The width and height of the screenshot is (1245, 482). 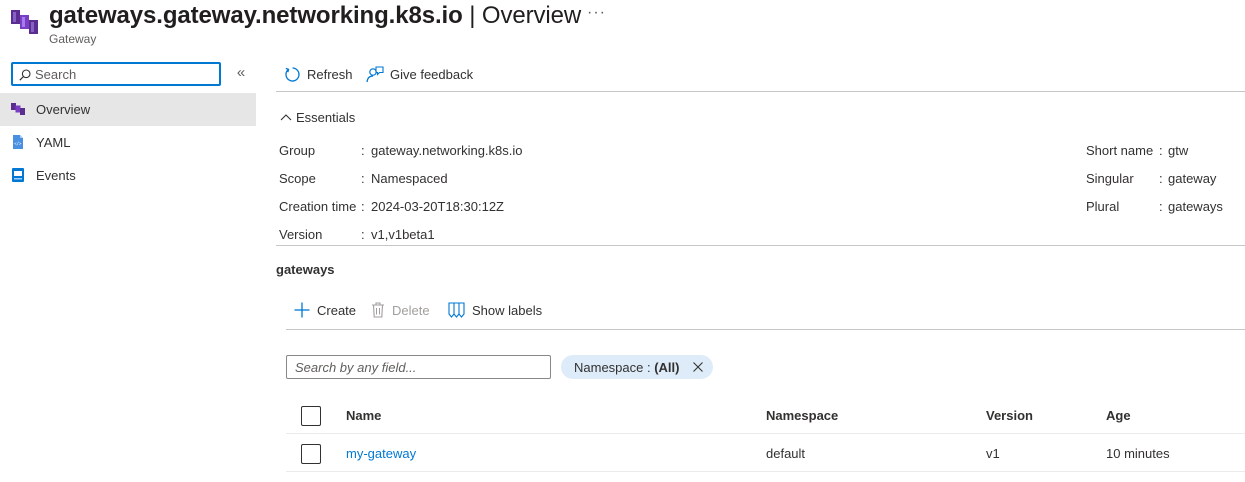 What do you see at coordinates (1178, 150) in the screenshot?
I see `essentials-value: gtw` at bounding box center [1178, 150].